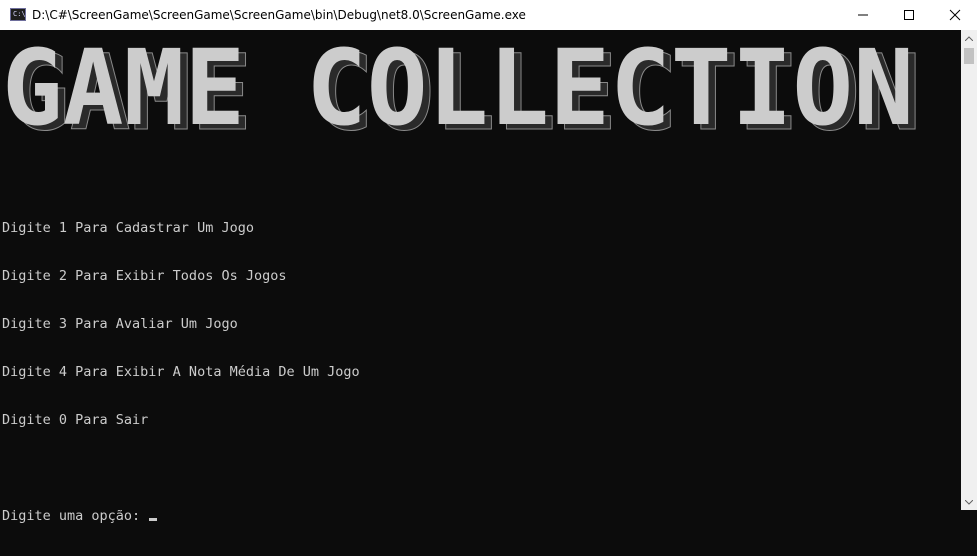 The width and height of the screenshot is (977, 556). I want to click on minimize-icon, so click(863, 15).